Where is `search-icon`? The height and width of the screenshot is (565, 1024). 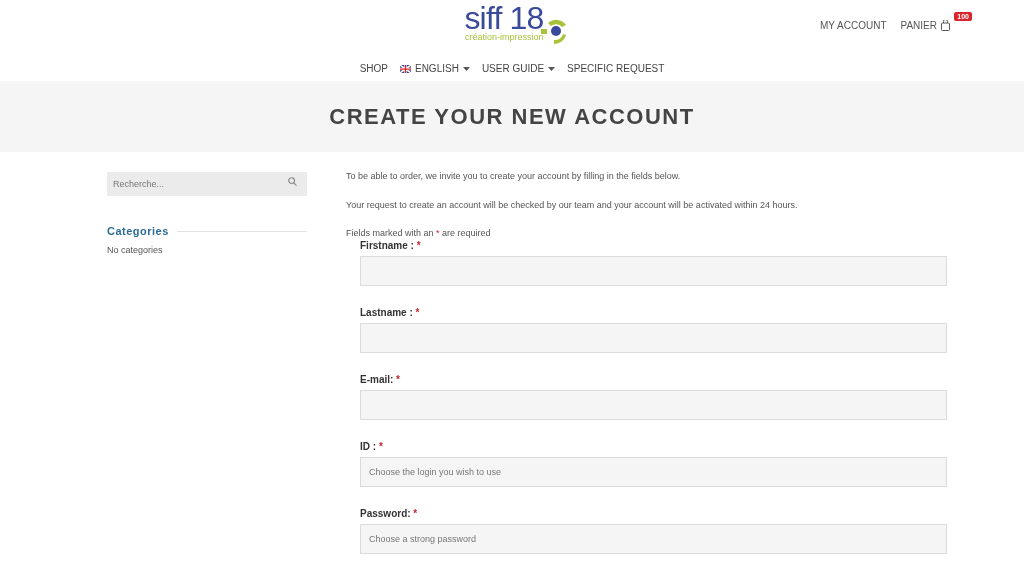
search-icon is located at coordinates (292, 181).